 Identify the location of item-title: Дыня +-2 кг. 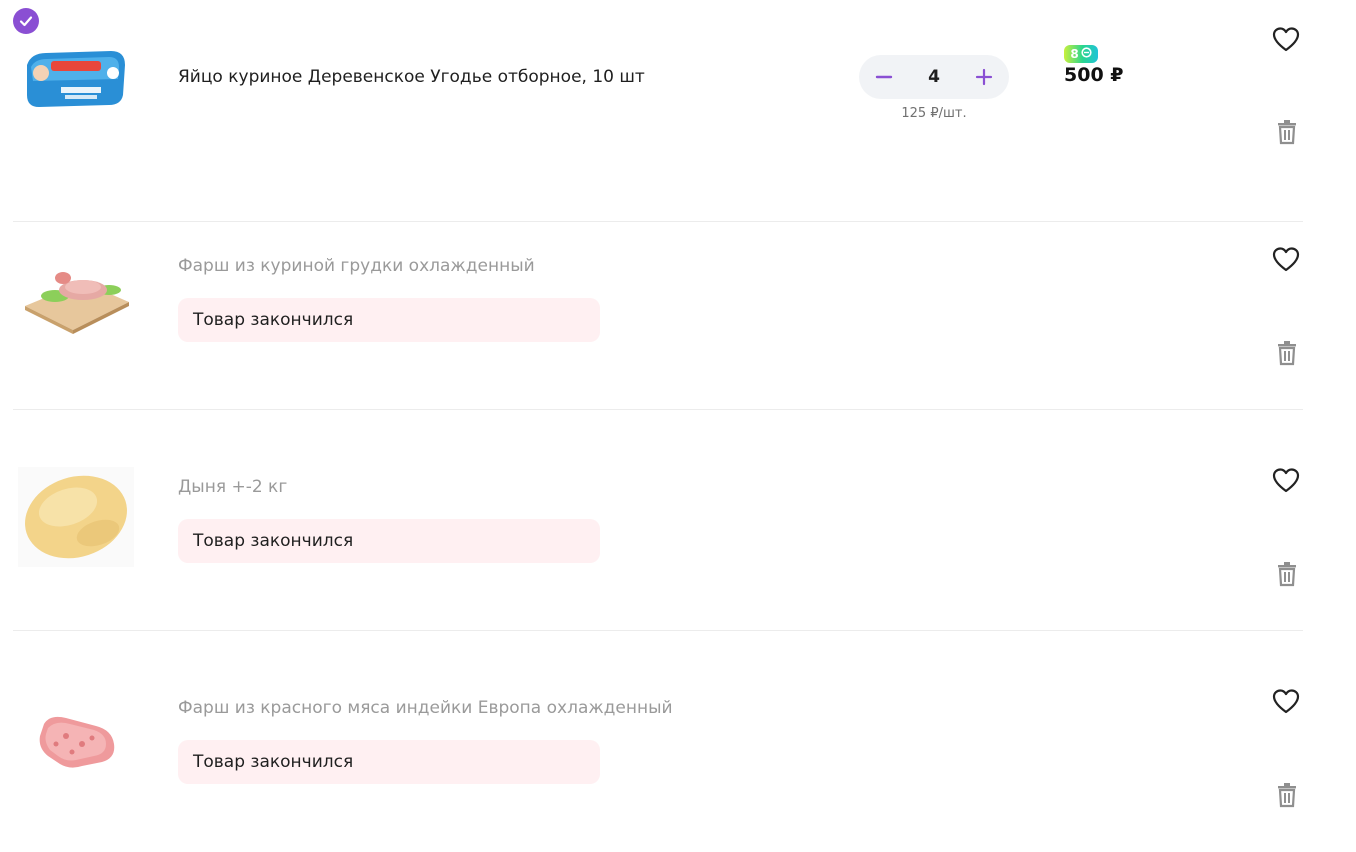
(232, 487).